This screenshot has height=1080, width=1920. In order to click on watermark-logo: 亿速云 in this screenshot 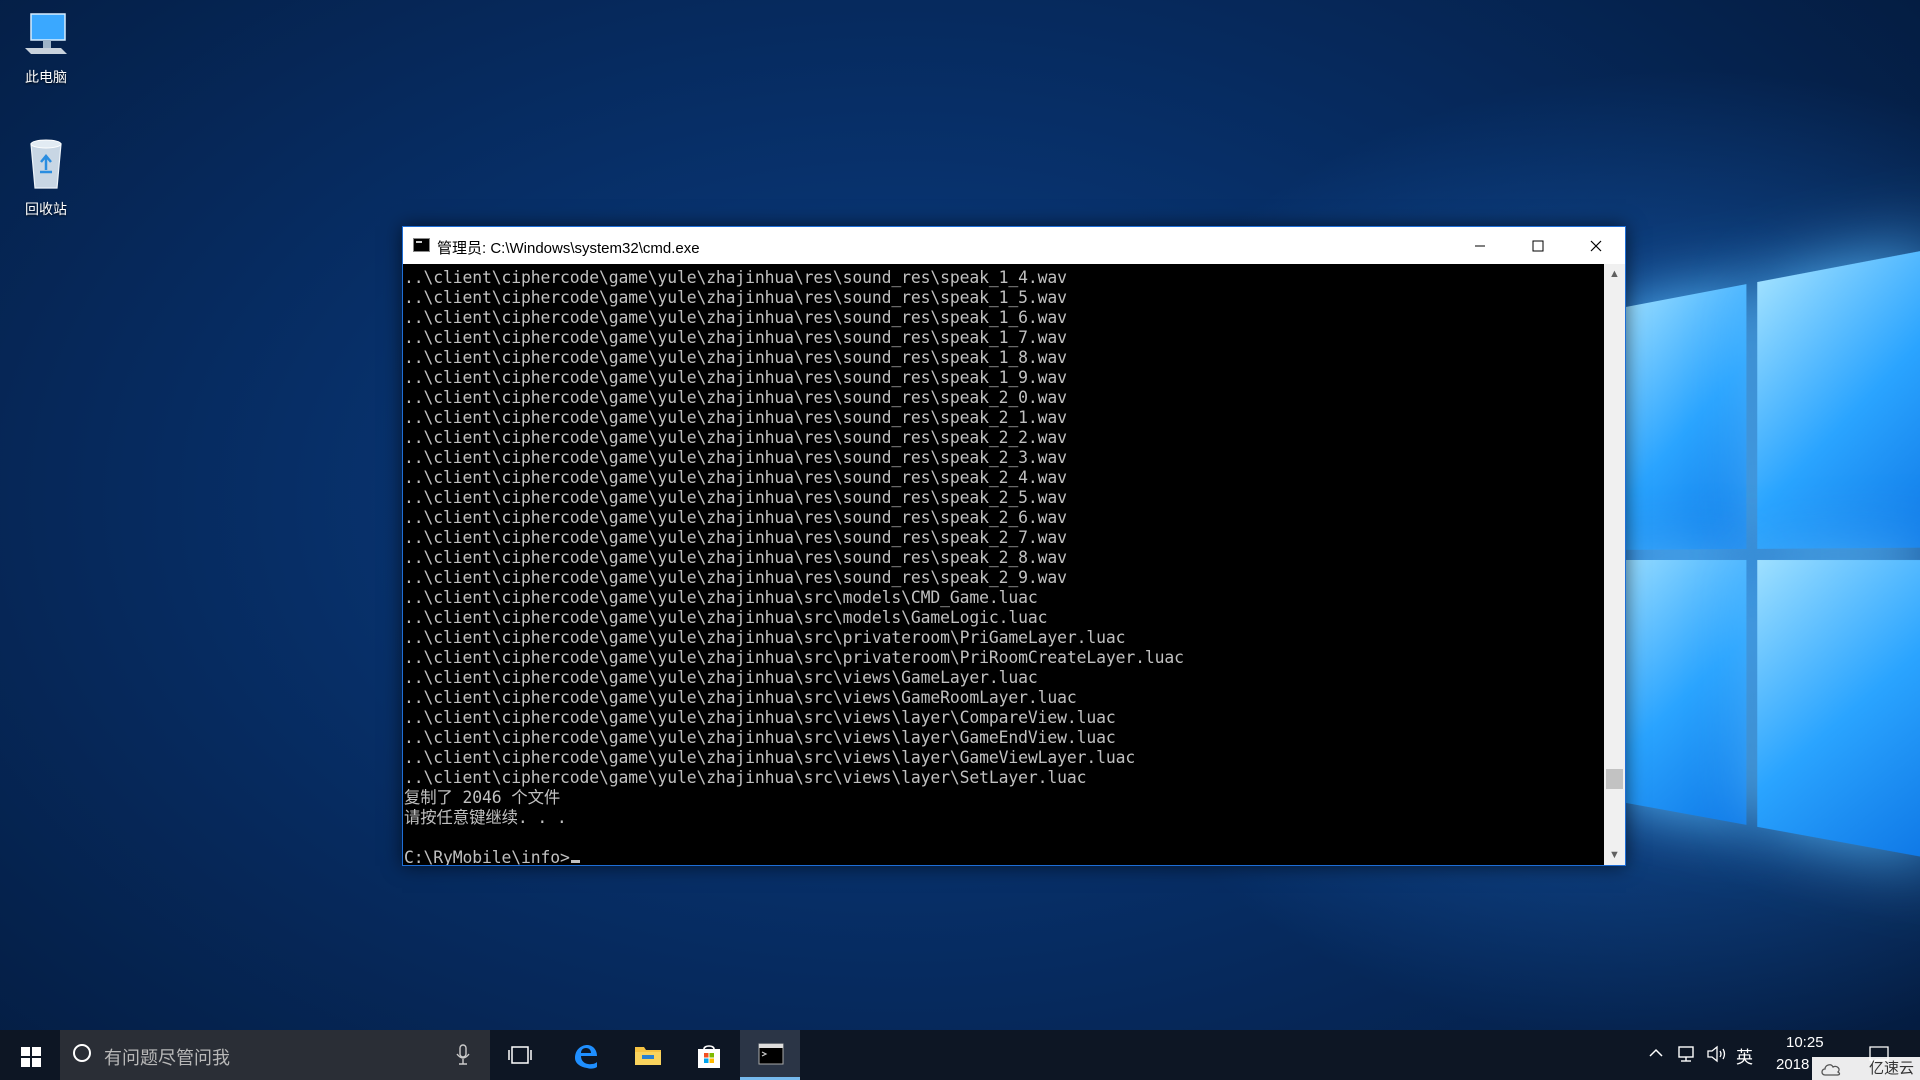, I will do `click(1866, 1068)`.